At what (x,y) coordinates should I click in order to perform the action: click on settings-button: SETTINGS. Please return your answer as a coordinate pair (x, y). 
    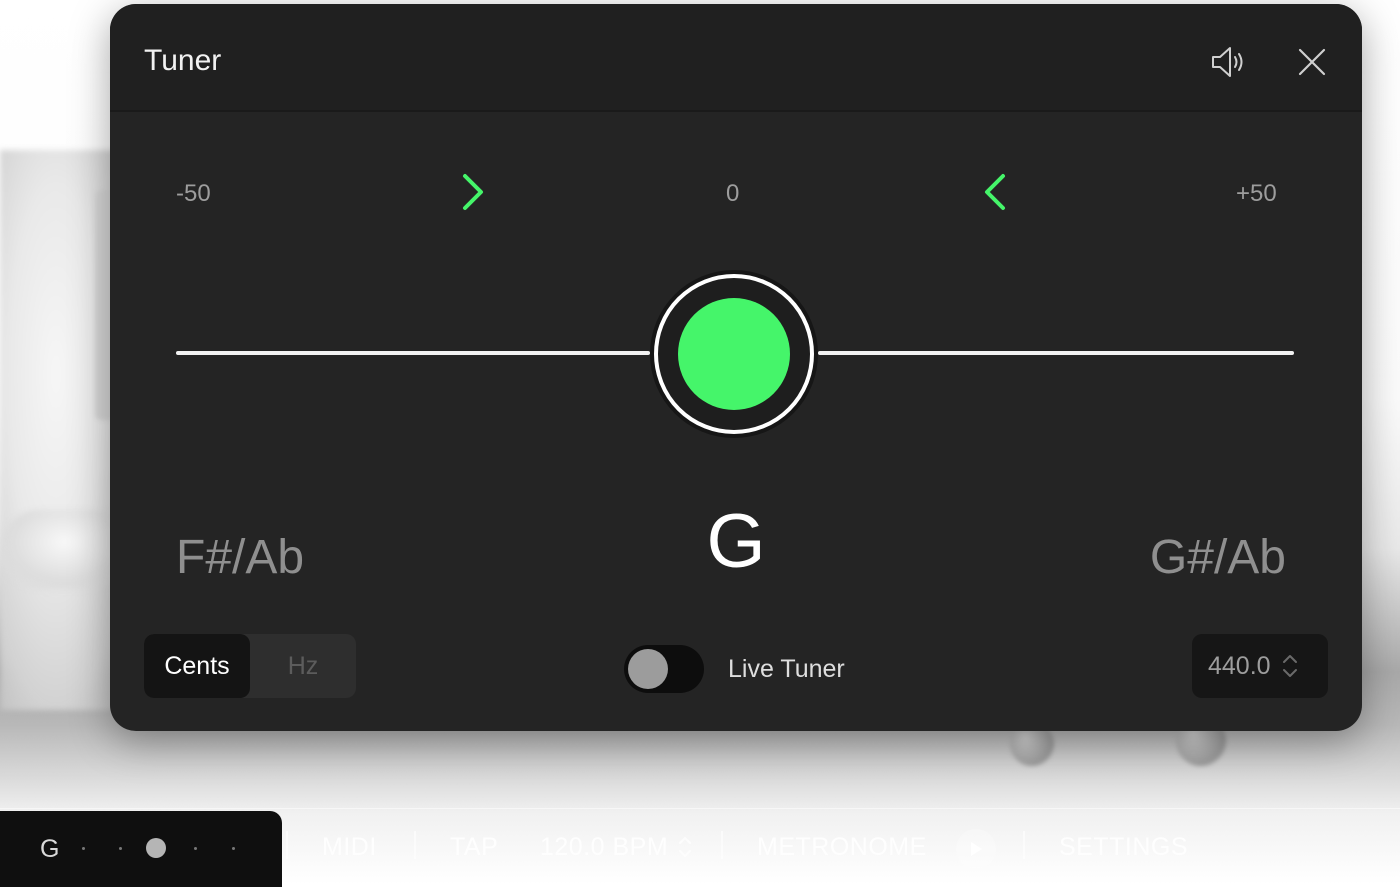
    Looking at the image, I should click on (1123, 847).